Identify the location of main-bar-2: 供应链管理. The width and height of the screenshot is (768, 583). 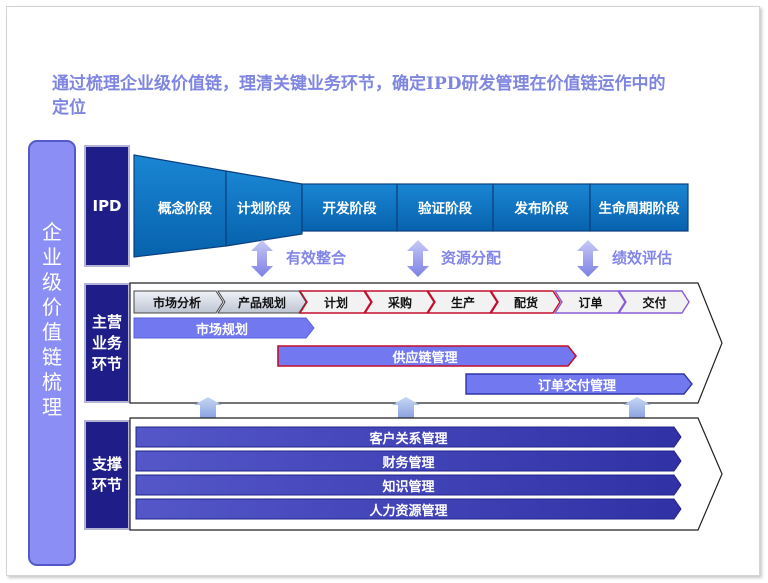
(425, 358).